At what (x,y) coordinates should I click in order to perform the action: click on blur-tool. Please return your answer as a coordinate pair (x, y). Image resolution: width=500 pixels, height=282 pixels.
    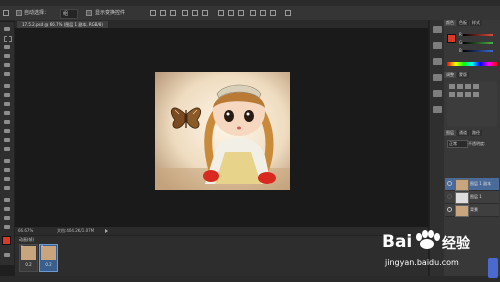
    Looking at the image, I should click on (7, 140).